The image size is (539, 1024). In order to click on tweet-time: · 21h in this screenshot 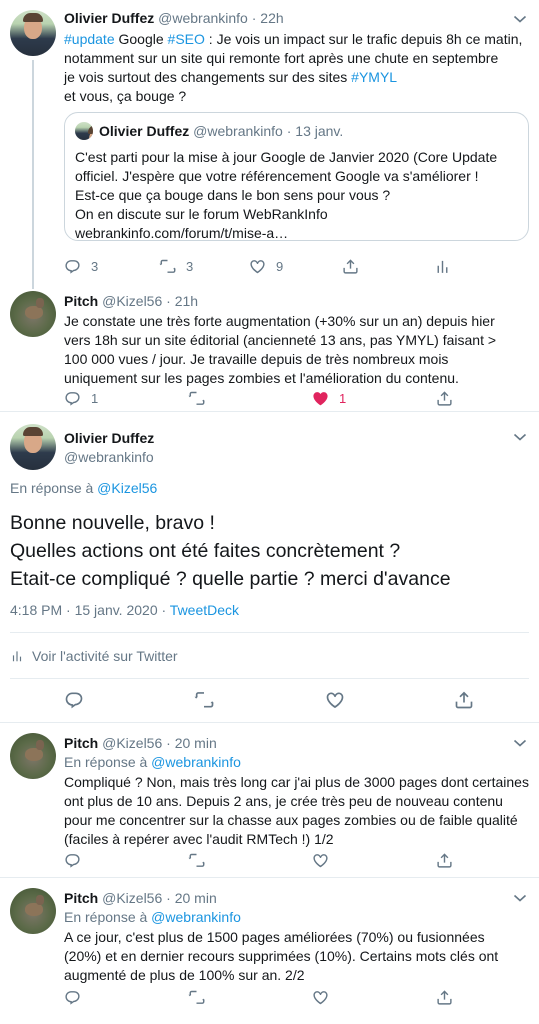, I will do `click(182, 301)`.